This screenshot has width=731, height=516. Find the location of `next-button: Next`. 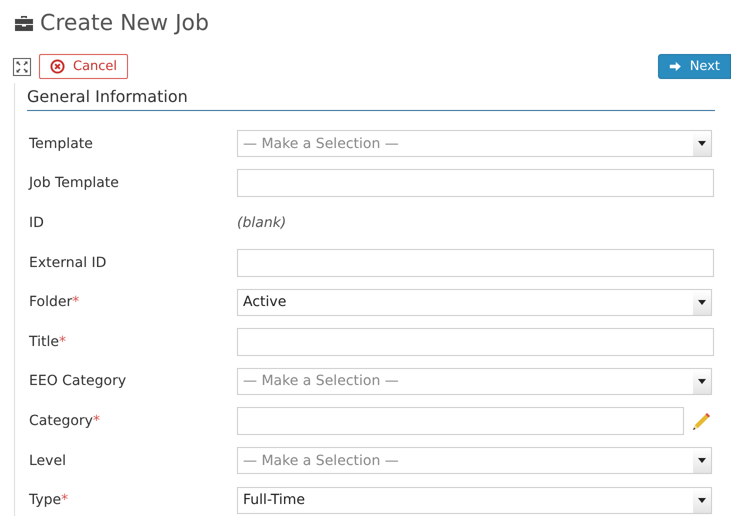

next-button: Next is located at coordinates (694, 66).